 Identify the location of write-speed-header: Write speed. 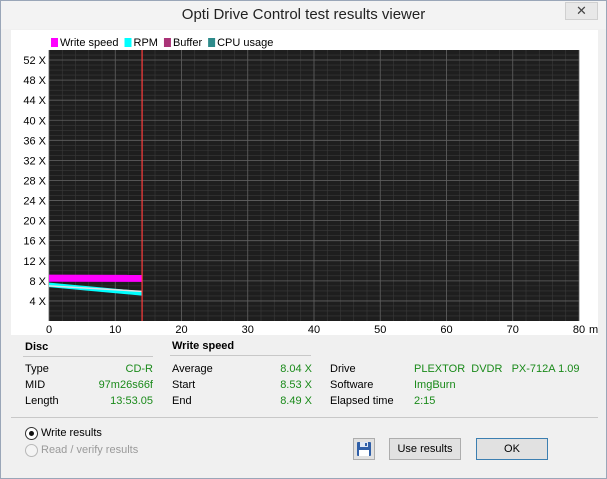
(203, 346).